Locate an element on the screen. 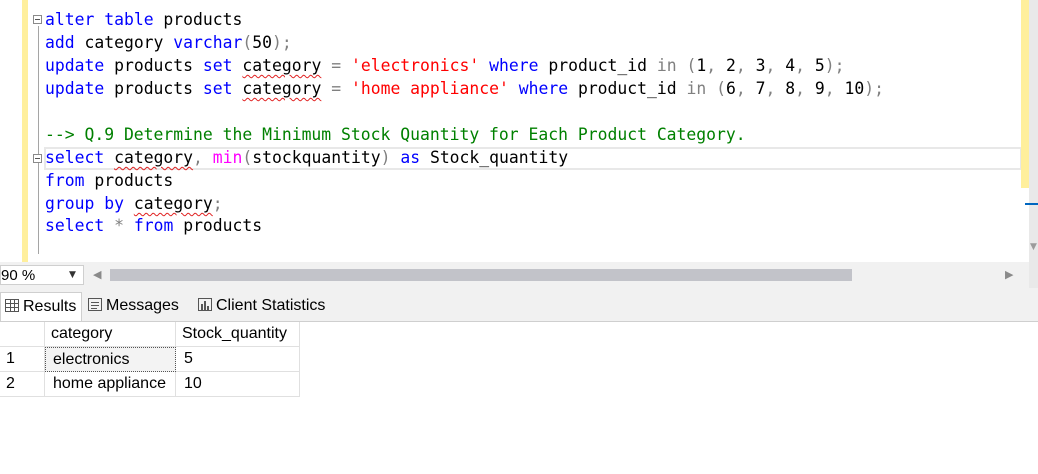 This screenshot has width=1038, height=474. chevron-down-icon: ▼ is located at coordinates (72, 275).